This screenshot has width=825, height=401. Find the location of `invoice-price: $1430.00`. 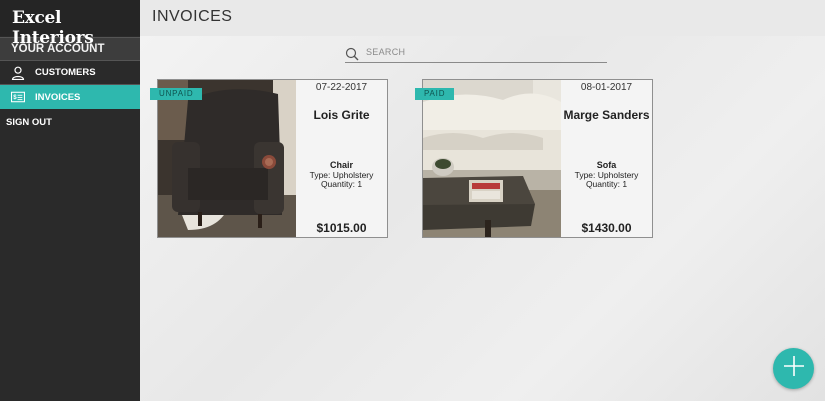

invoice-price: $1430.00 is located at coordinates (606, 228).